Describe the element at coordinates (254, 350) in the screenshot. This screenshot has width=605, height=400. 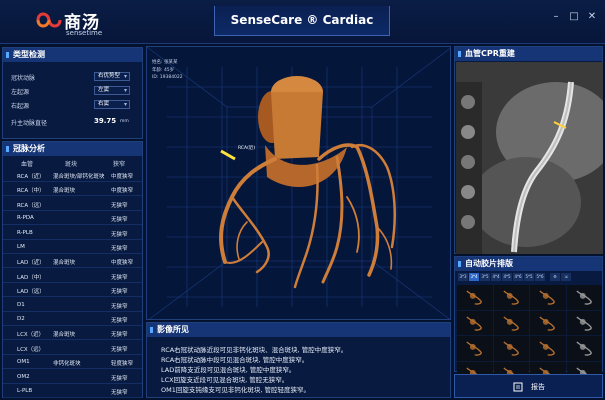
I see `finding-line: RCA右冠状动脉近段可见非钙化斑块、混合斑块, 管腔中度狭窄。` at that location.